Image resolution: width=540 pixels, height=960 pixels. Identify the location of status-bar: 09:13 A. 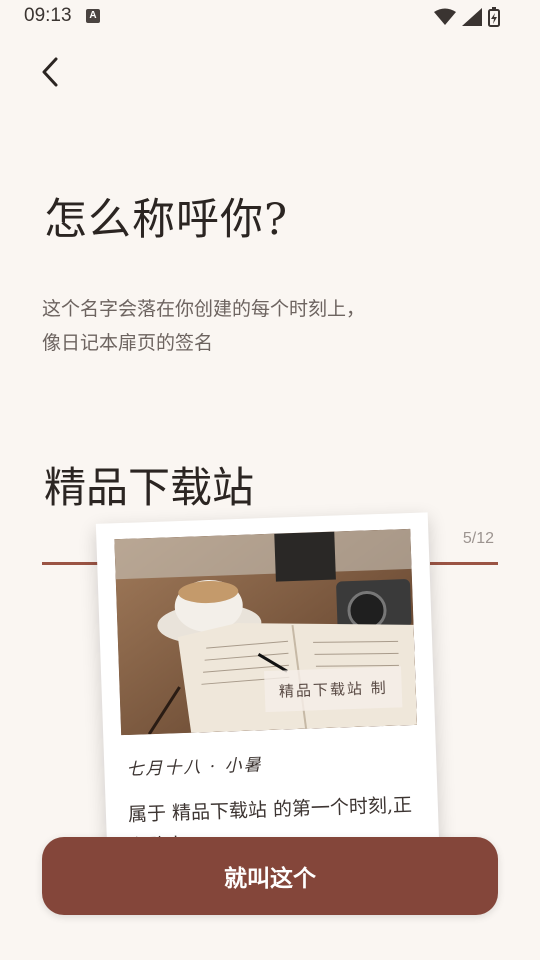
(270, 17).